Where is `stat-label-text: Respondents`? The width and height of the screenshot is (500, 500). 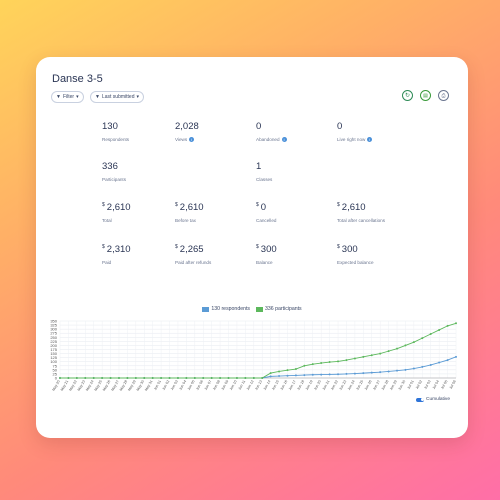 stat-label-text: Respondents is located at coordinates (116, 139).